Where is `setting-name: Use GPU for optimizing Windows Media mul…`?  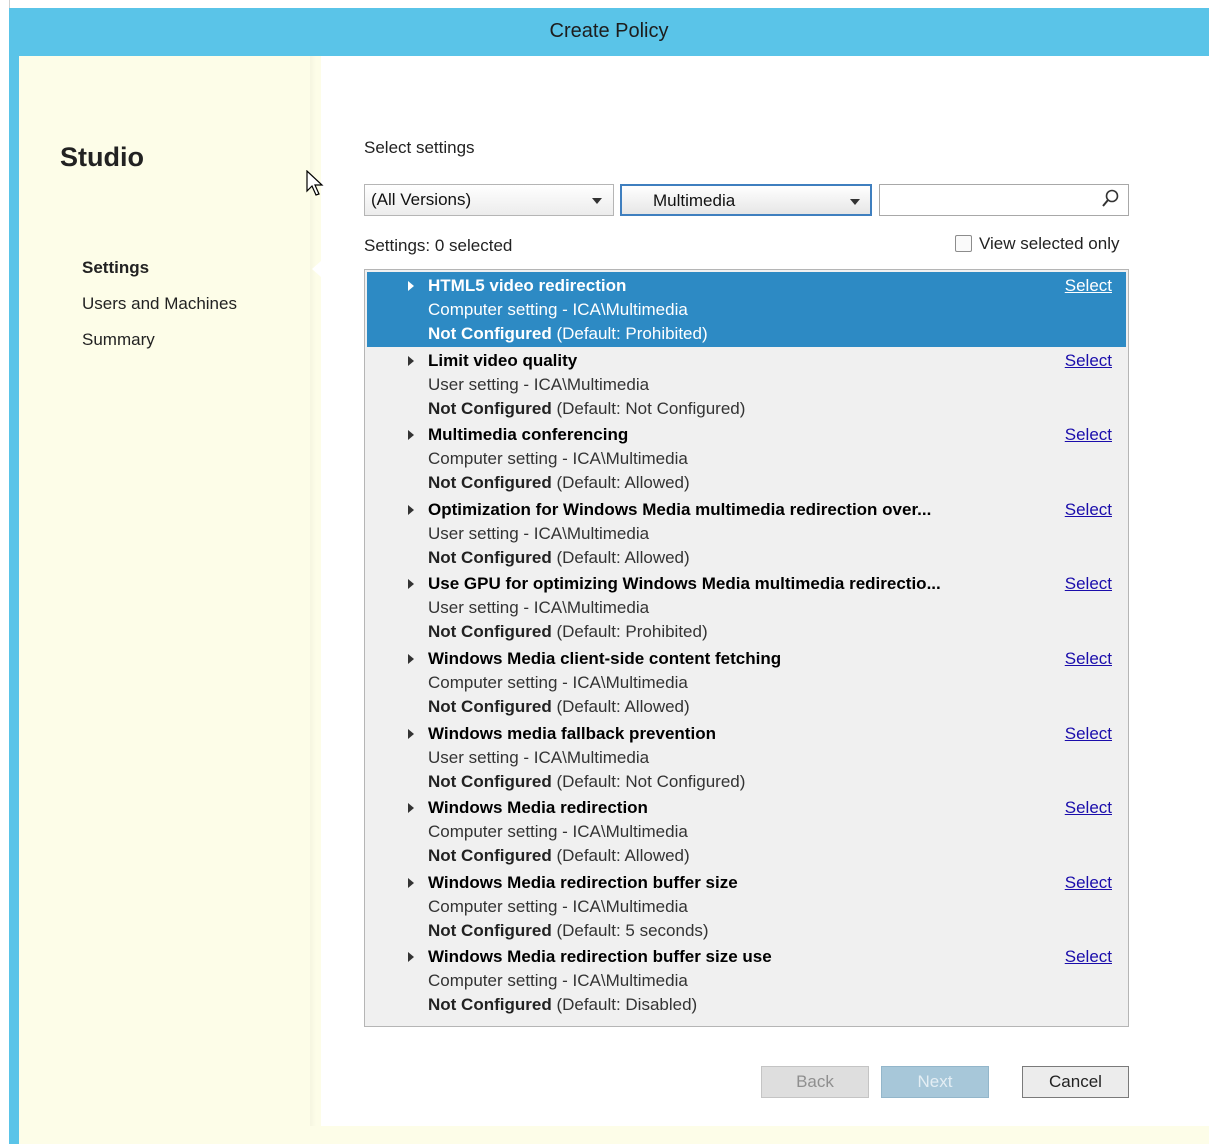
setting-name: Use GPU for optimizing Windows Media mul… is located at coordinates (684, 584).